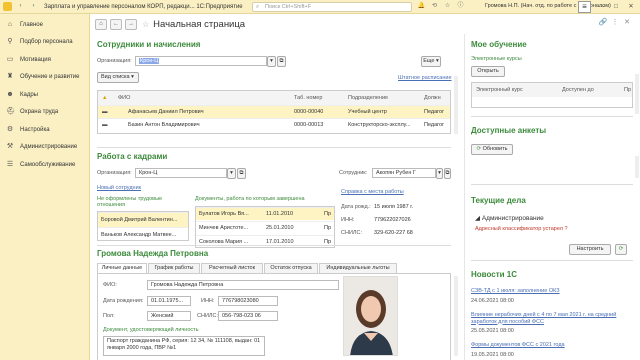  What do you see at coordinates (231, 173) in the screenshot?
I see `hr-org-dropdown: ▾` at bounding box center [231, 173].